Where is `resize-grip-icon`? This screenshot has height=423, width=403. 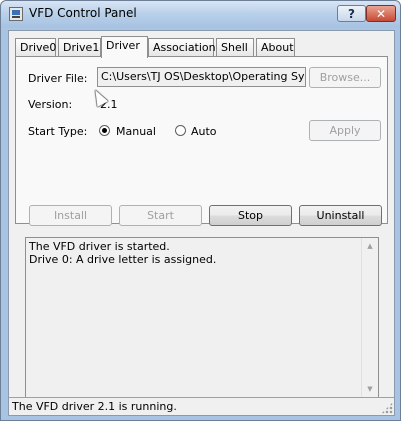 resize-grip-icon is located at coordinates (387, 408).